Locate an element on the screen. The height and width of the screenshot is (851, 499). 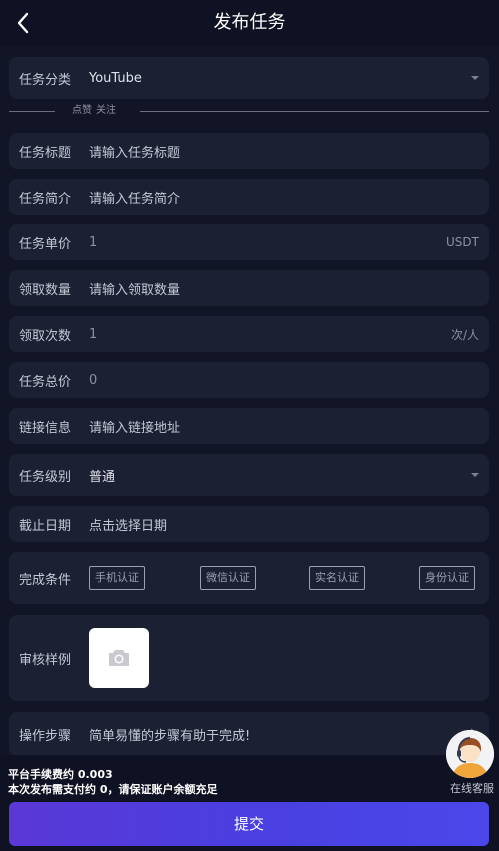
unit-price-field: 任务单价 1 USDT is located at coordinates (249, 242).